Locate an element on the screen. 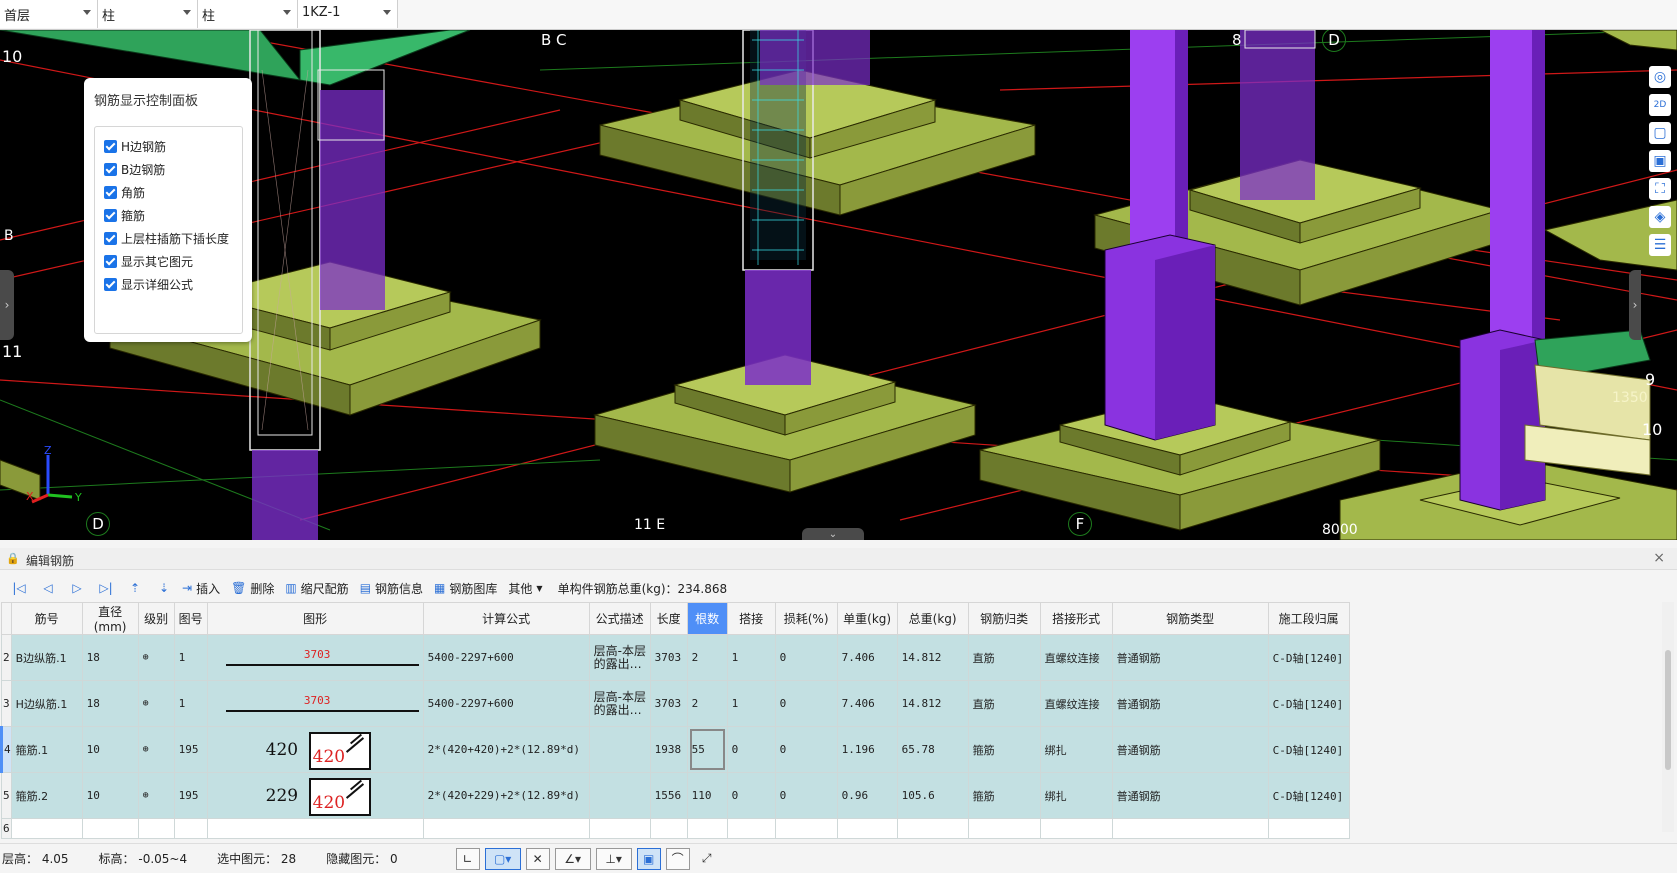 Image resolution: width=1677 pixels, height=873 pixels. scale-rebar-button: ▥ 缩尺配筋 is located at coordinates (316, 588).